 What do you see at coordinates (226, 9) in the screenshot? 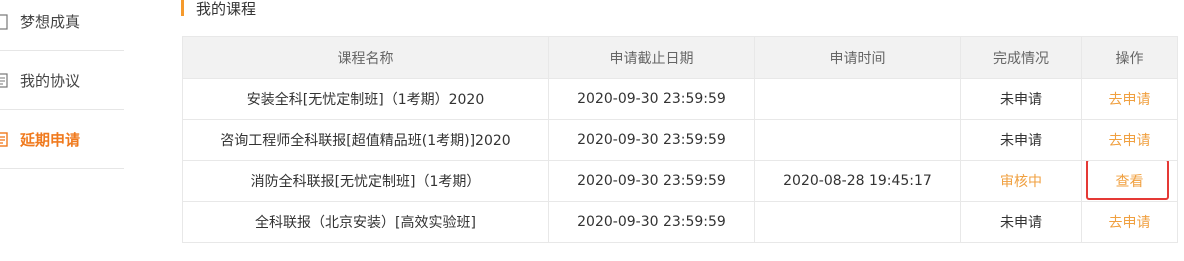
I see `page-title: 我的课程` at bounding box center [226, 9].